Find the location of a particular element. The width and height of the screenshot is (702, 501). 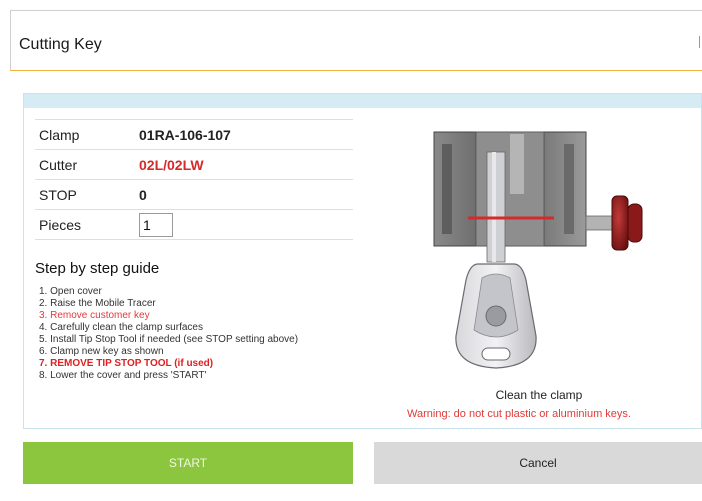

cutter-value: 02L/02LW is located at coordinates (246, 164).